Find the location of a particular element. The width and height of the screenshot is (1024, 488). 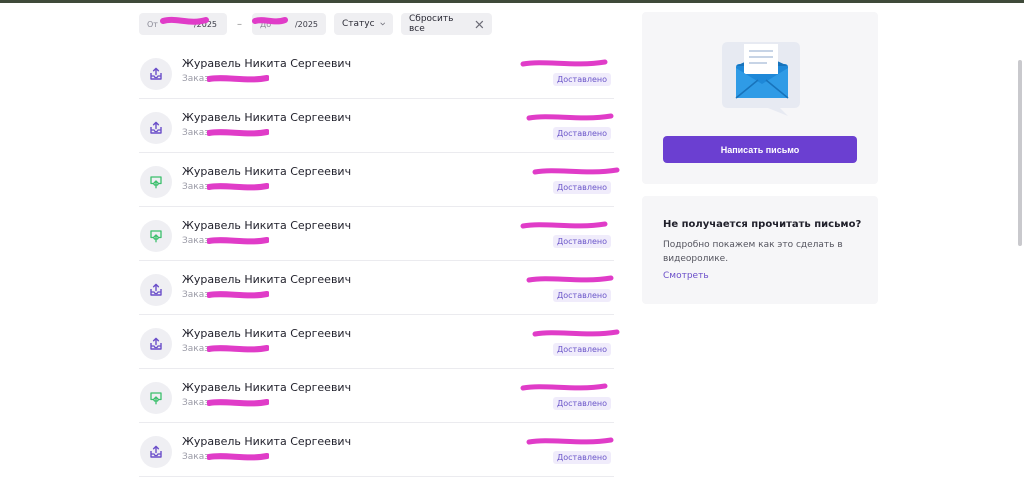

date-from-filter: От /2025 is located at coordinates (183, 24).